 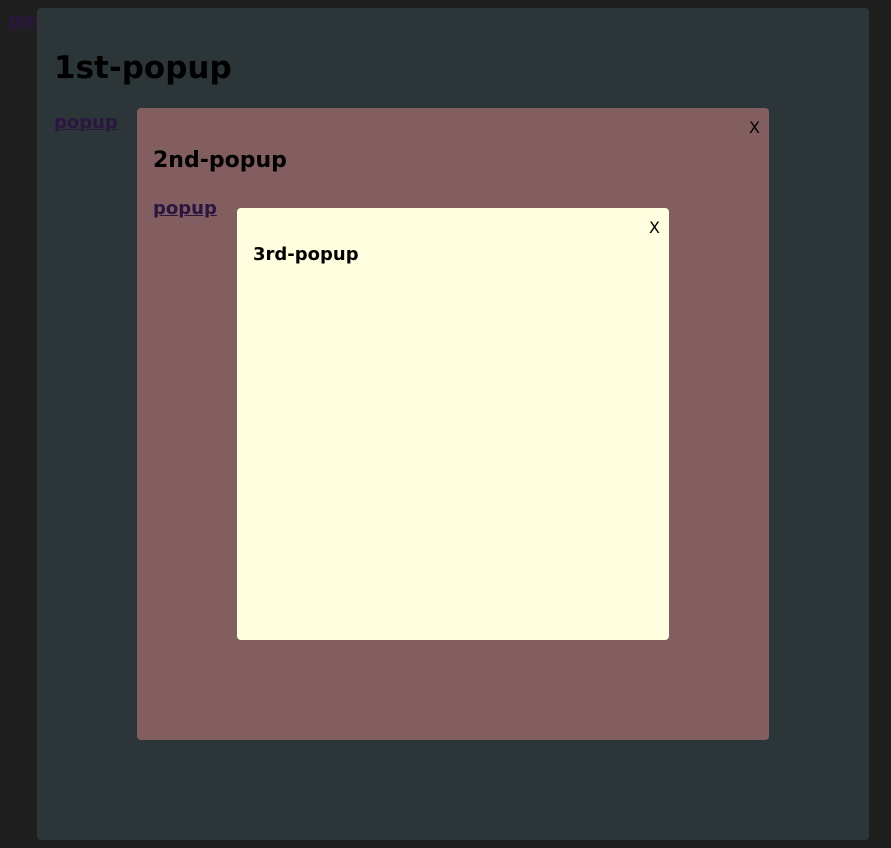 I want to click on popup-first-open-link: popup, so click(x=86, y=123).